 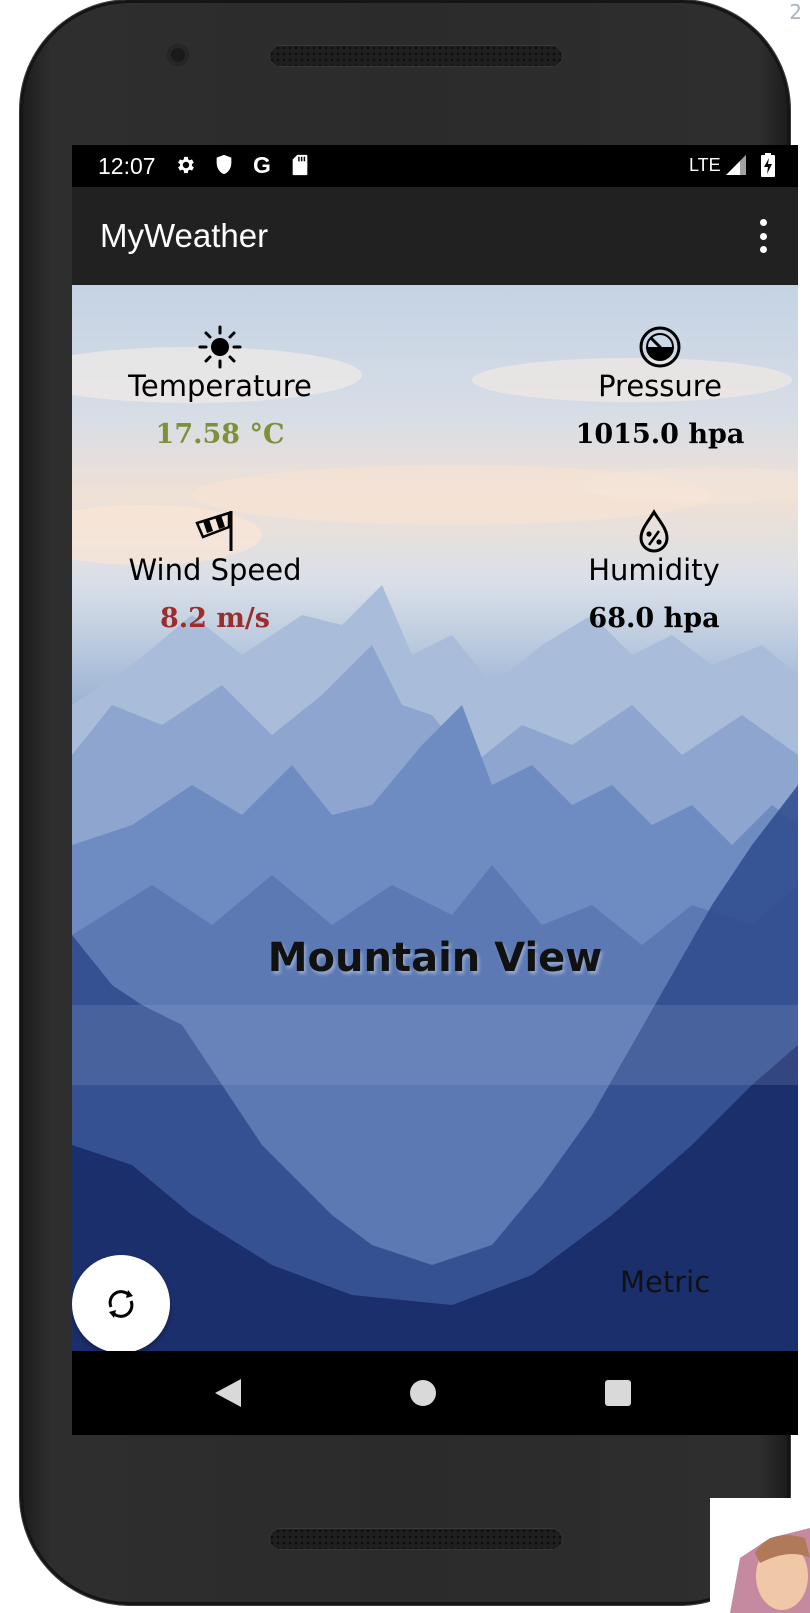 I want to click on app-bar: MyWeather, so click(x=435, y=236).